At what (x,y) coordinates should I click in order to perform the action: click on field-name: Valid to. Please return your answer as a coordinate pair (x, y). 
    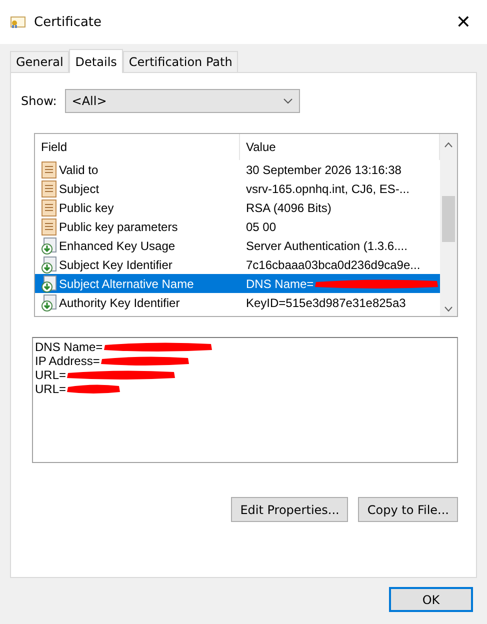
    Looking at the image, I should click on (78, 169).